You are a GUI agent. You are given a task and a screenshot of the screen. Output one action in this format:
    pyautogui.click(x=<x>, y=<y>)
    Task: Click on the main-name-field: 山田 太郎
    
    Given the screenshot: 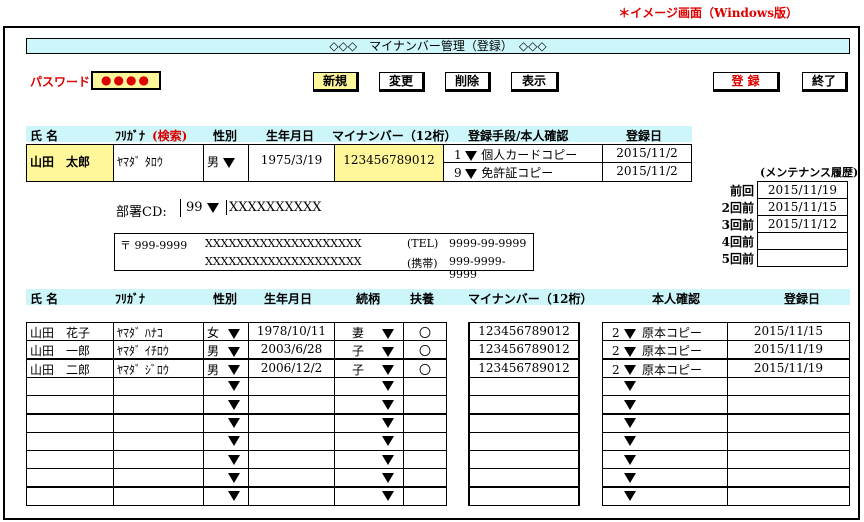 What is the action you would take?
    pyautogui.click(x=70, y=163)
    